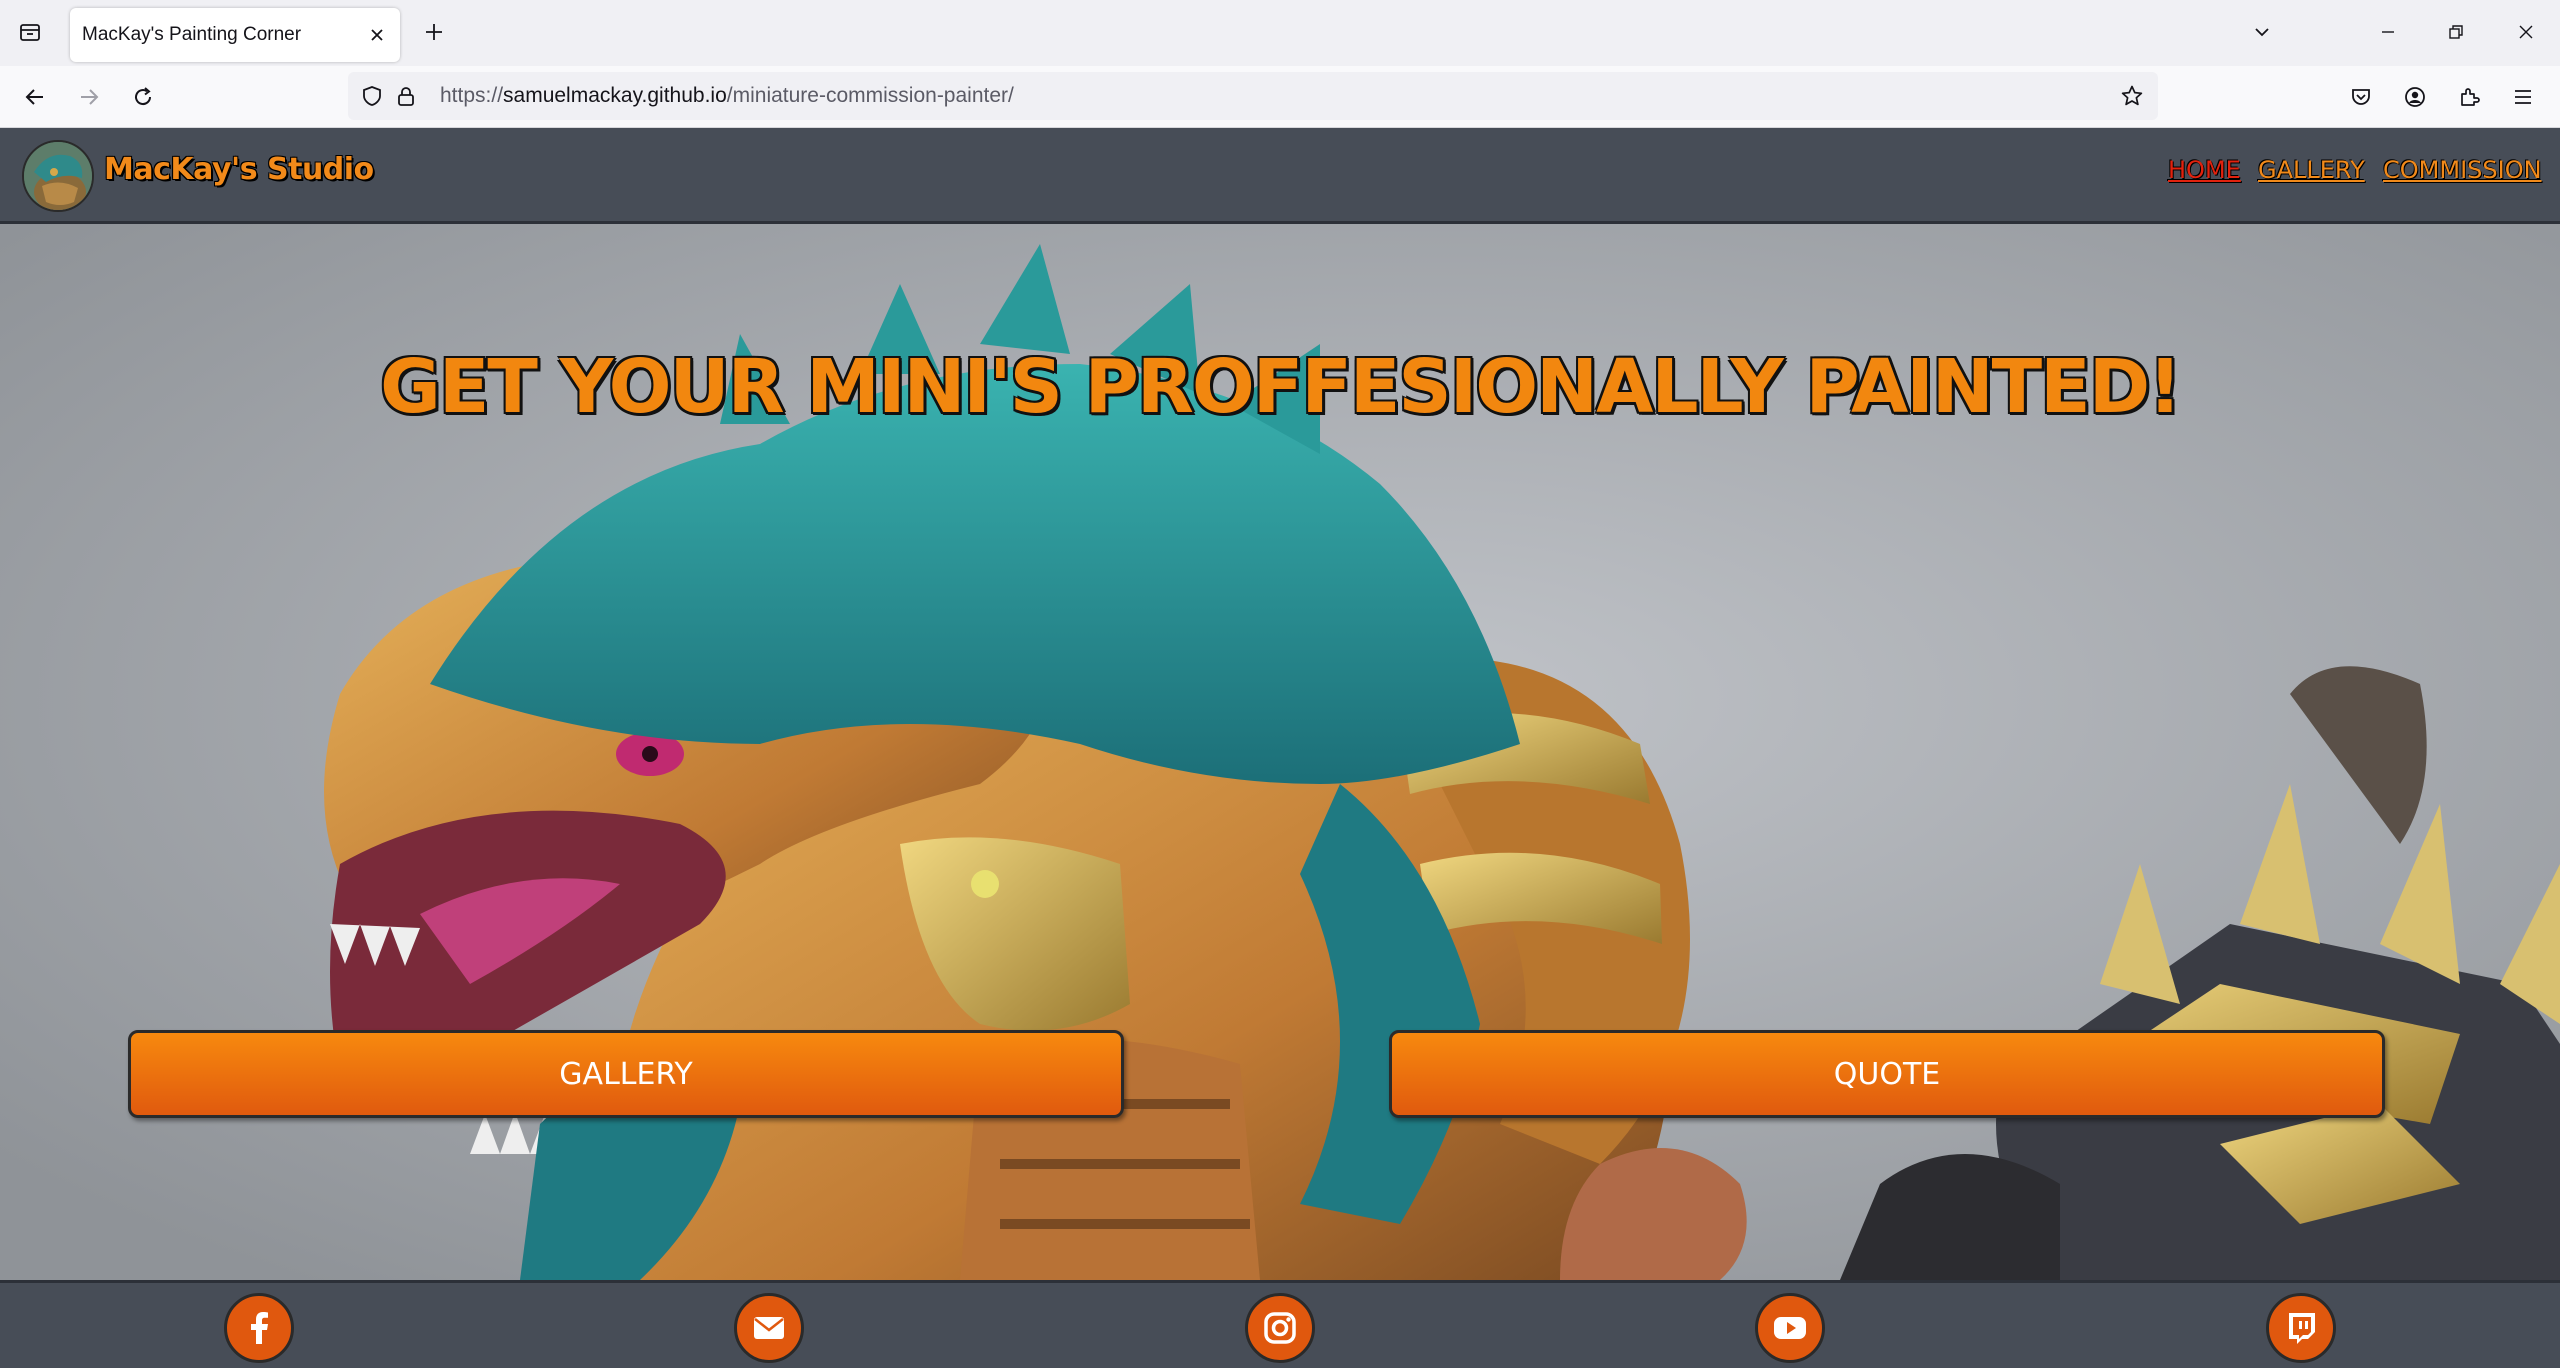  I want to click on browser-tab: MacKay's Painting Corner, so click(235, 35).